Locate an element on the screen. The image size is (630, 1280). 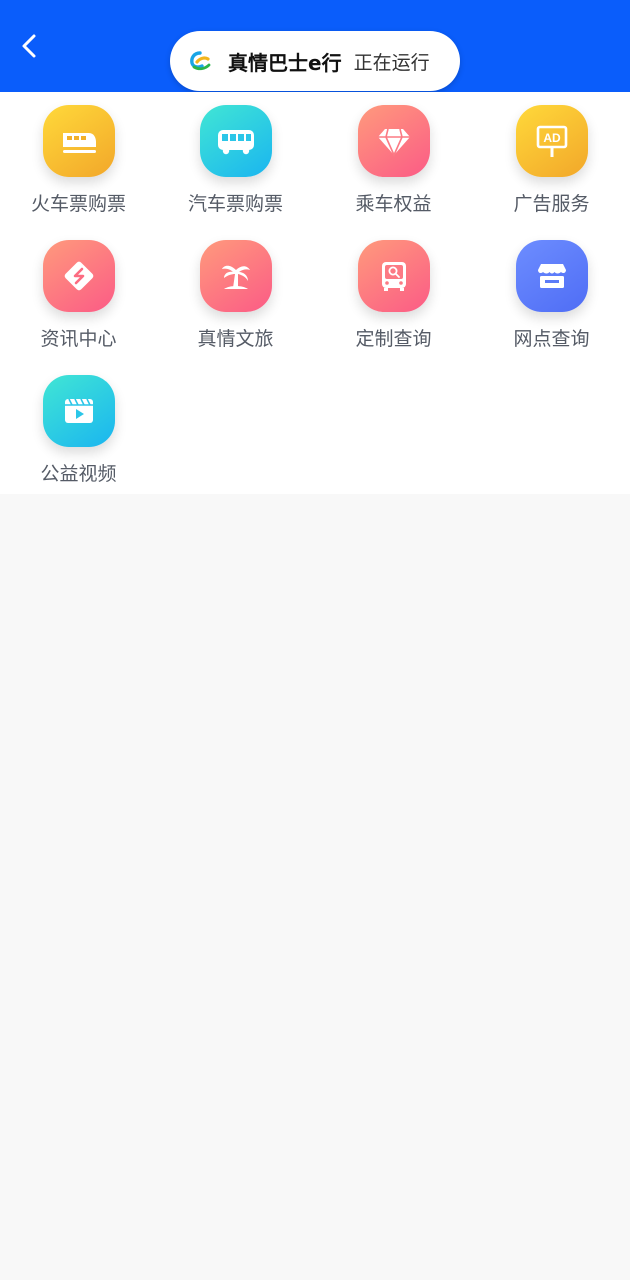
service-label: 真情文旅 is located at coordinates (235, 339).